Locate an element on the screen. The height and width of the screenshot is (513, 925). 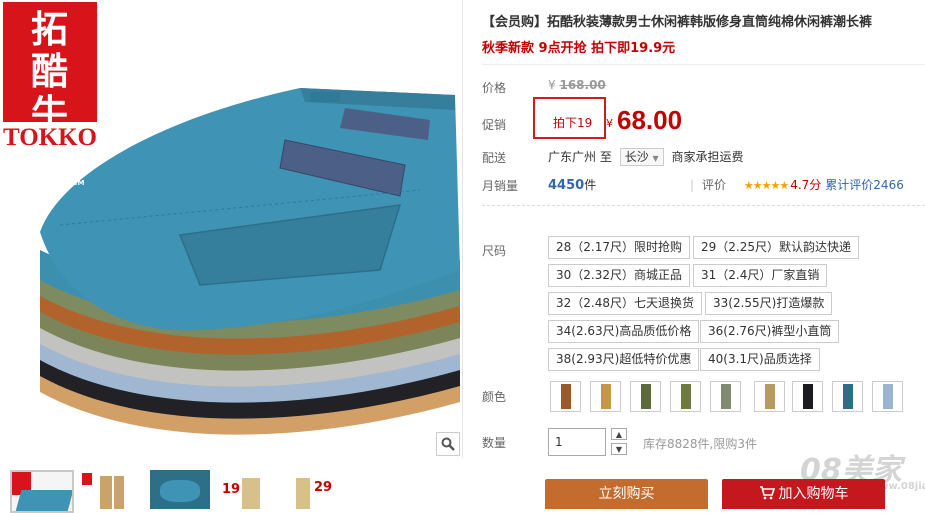
quantity-input is located at coordinates (577, 442).